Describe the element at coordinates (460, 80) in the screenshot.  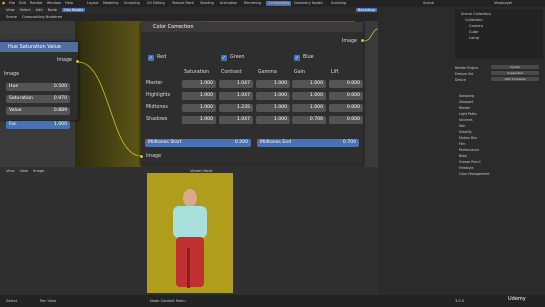
I see `device-label: Device` at that location.